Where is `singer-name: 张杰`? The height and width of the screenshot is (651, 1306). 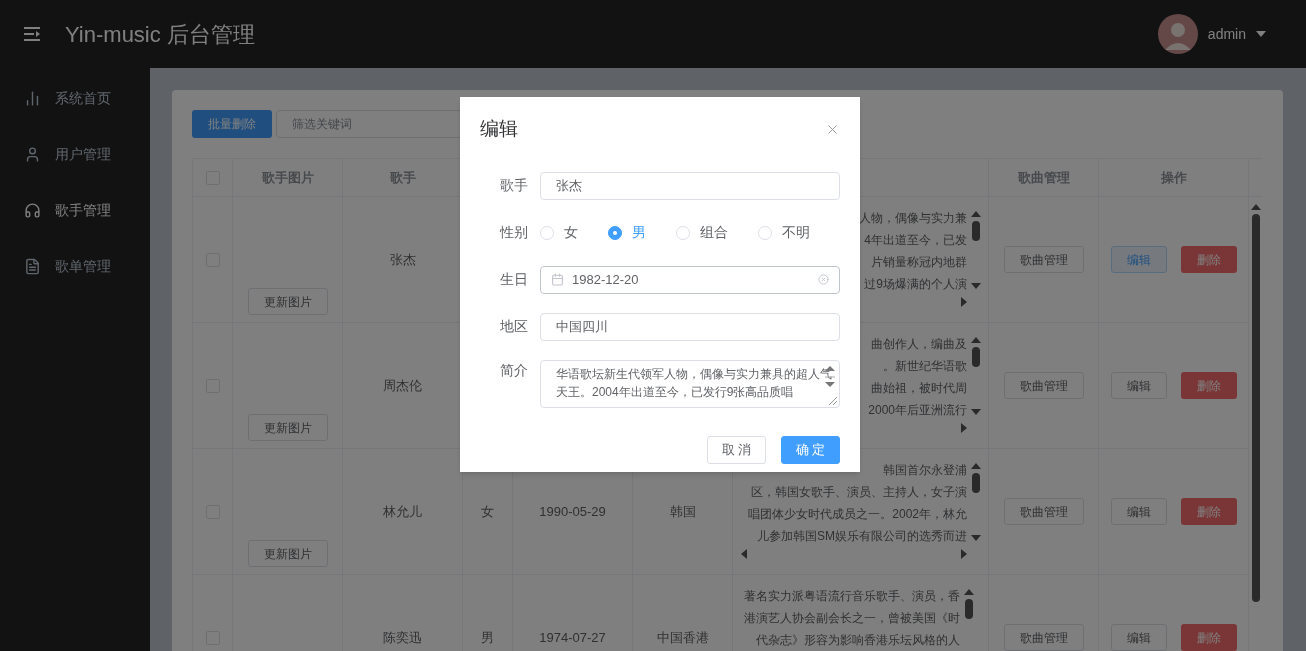
singer-name: 张杰 is located at coordinates (402, 259).